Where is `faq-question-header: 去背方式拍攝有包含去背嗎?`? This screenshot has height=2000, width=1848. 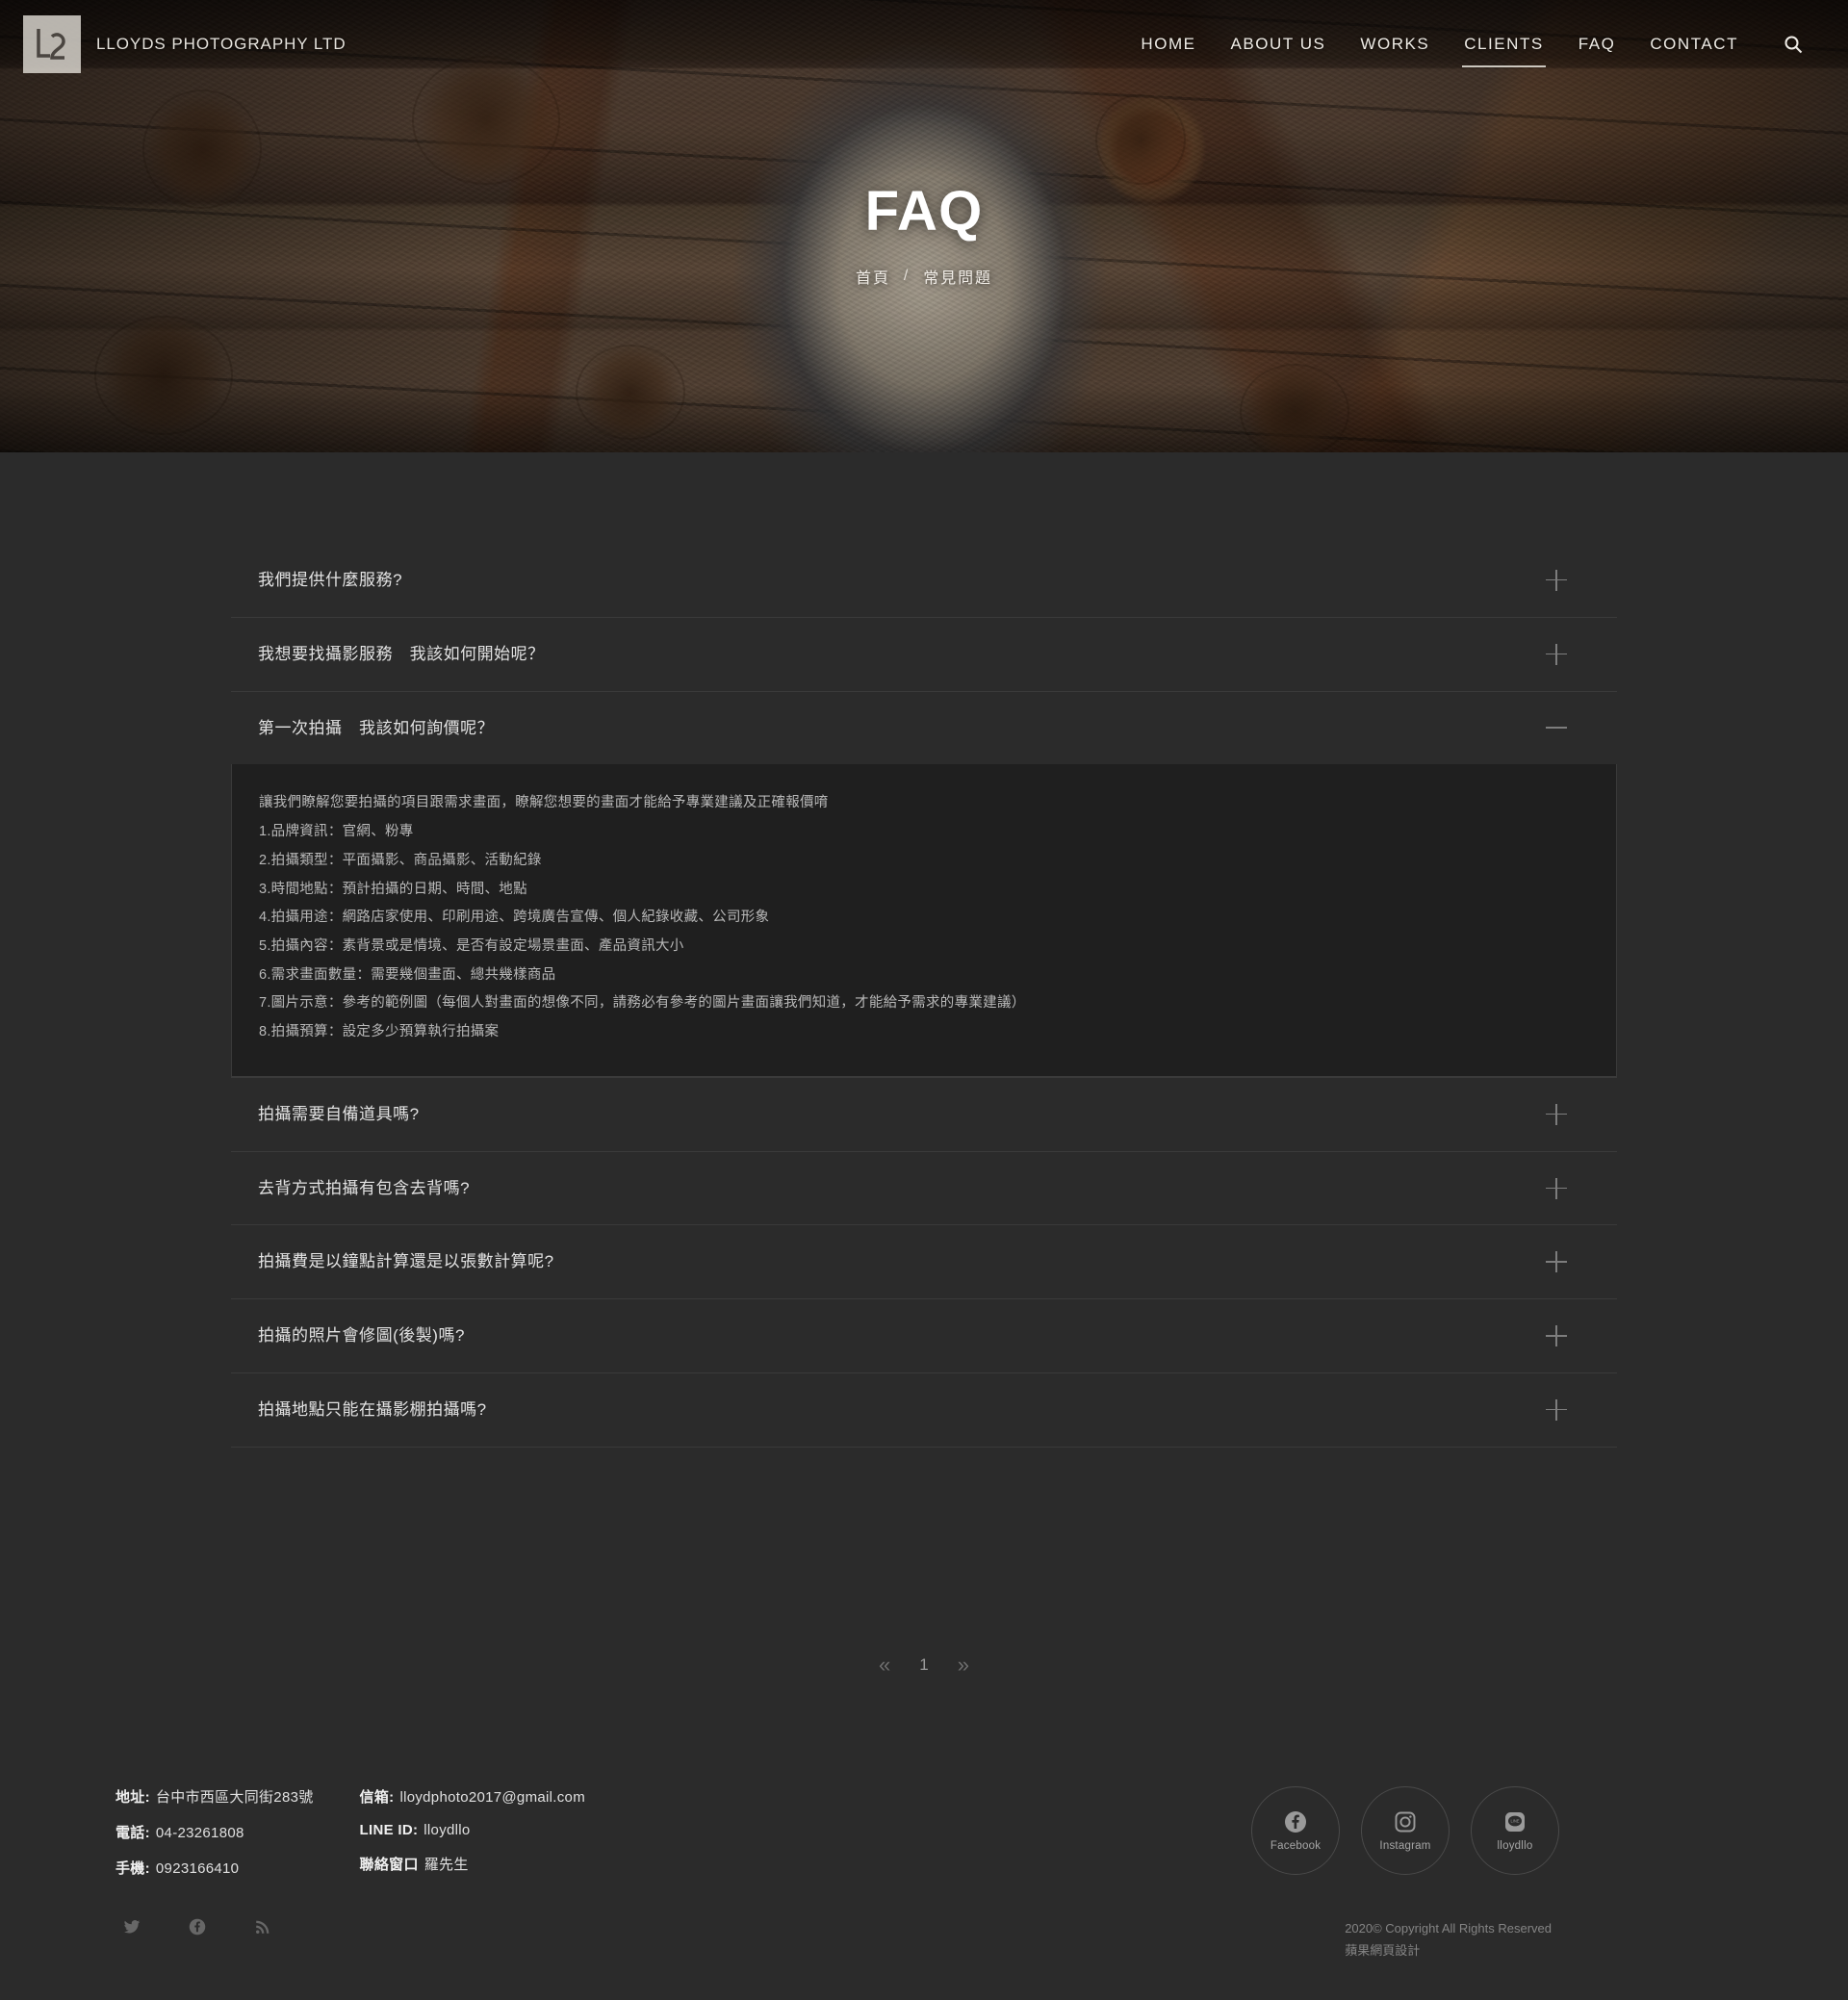 faq-question-header: 去背方式拍攝有包含去背嗎? is located at coordinates (924, 1188).